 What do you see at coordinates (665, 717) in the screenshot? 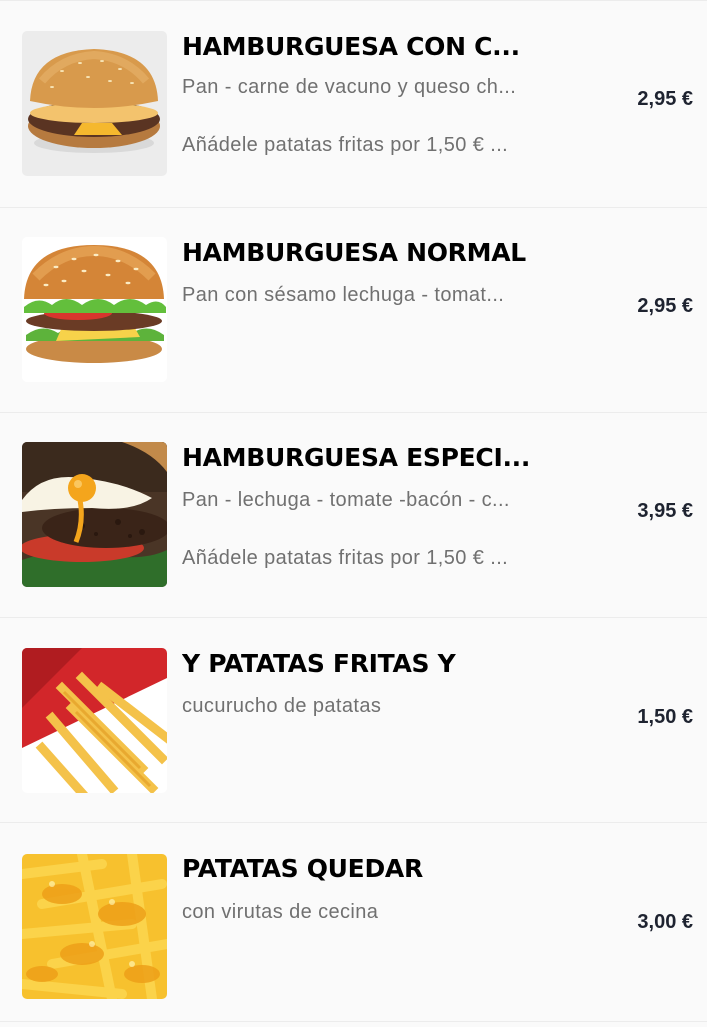
I see `item-price: 1,50 €` at bounding box center [665, 717].